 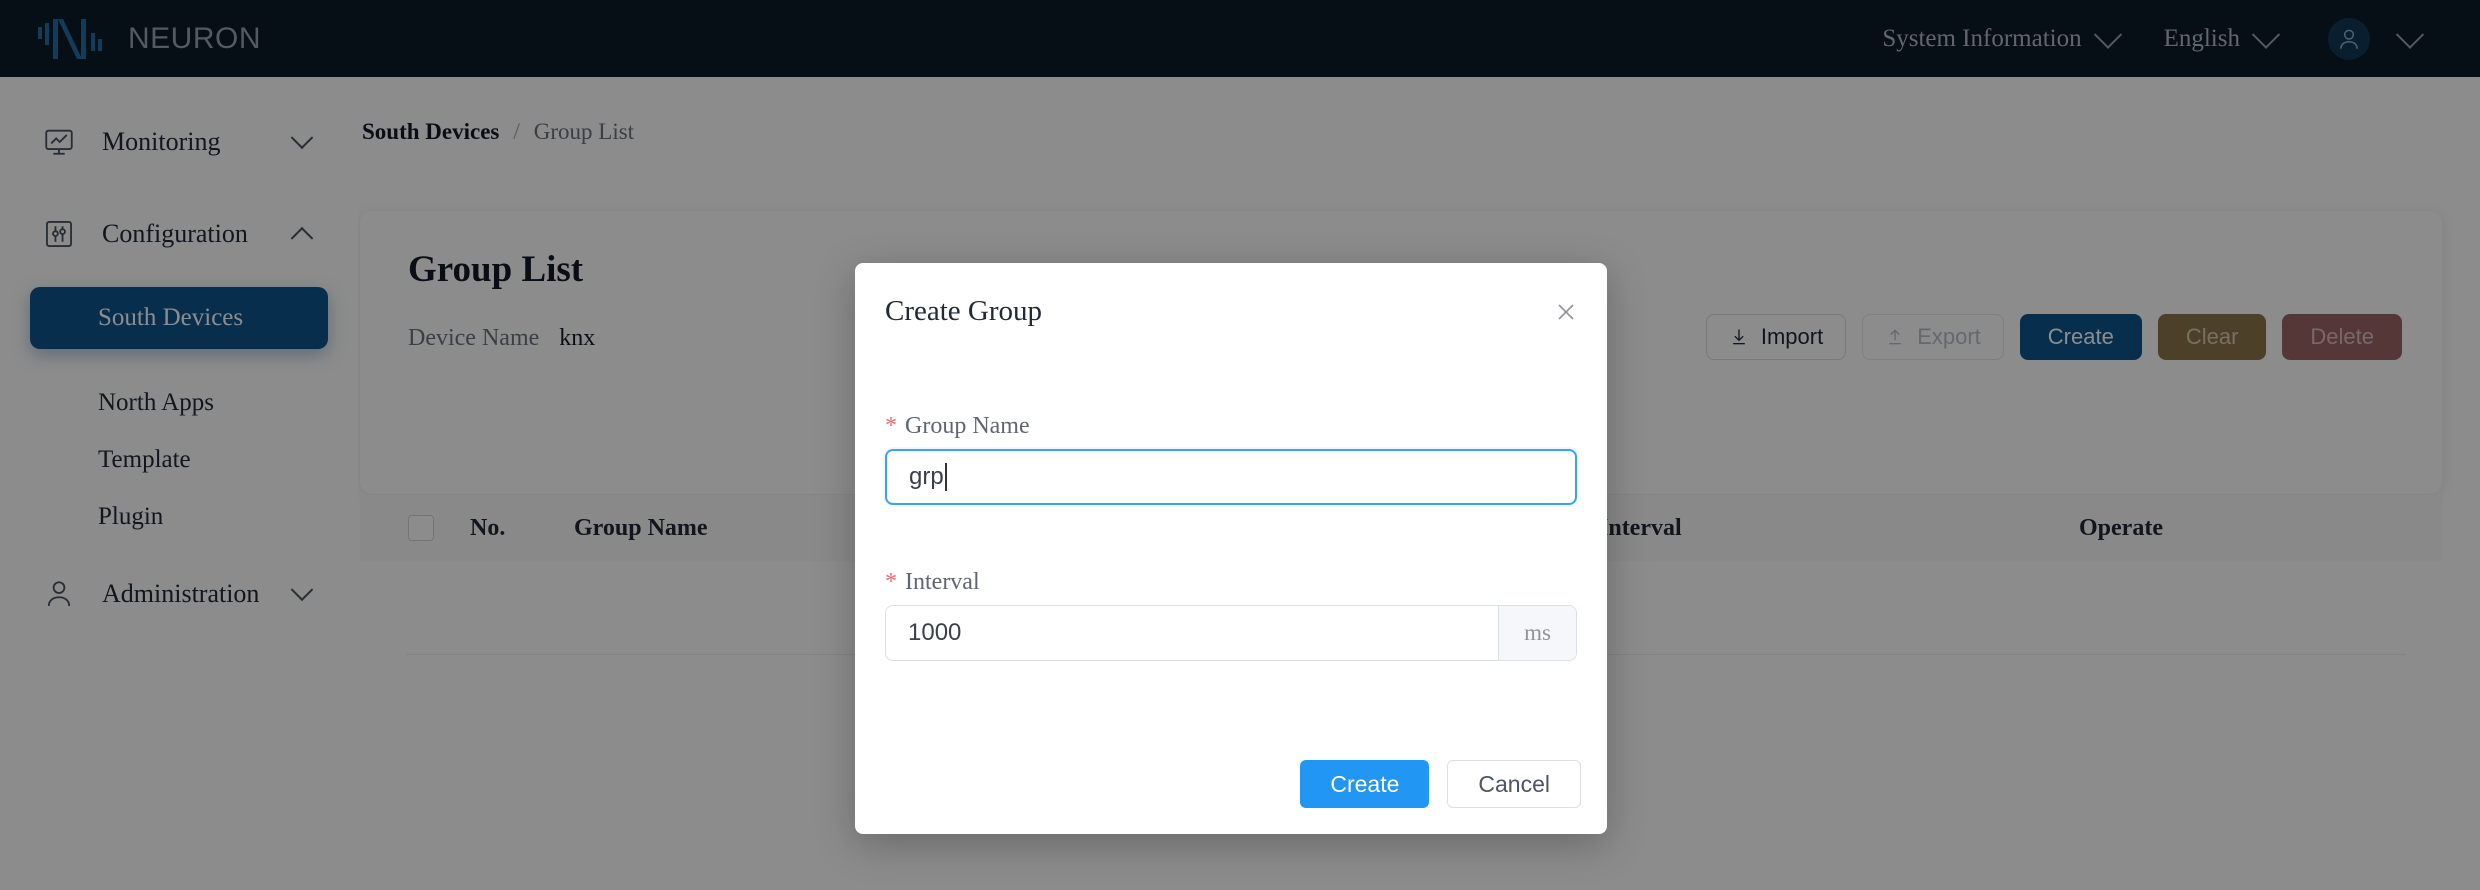 I want to click on interval-label: * Interval, so click(x=932, y=582).